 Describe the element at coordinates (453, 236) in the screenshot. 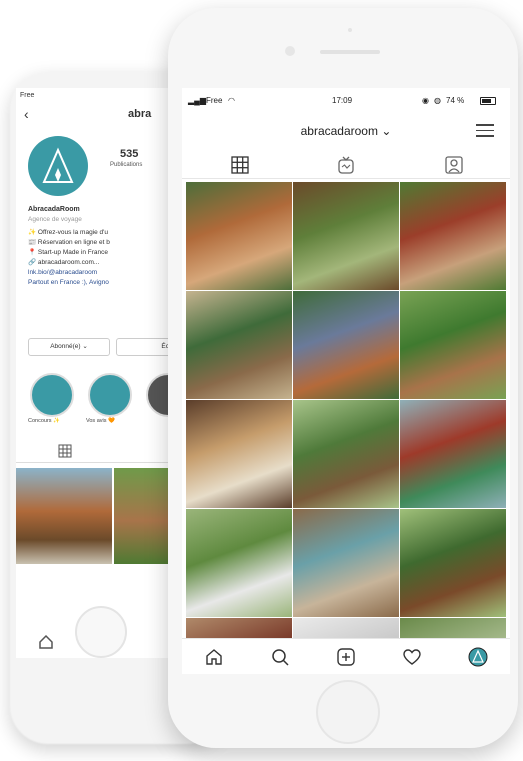

I see `tile-roulotte-stairs` at that location.